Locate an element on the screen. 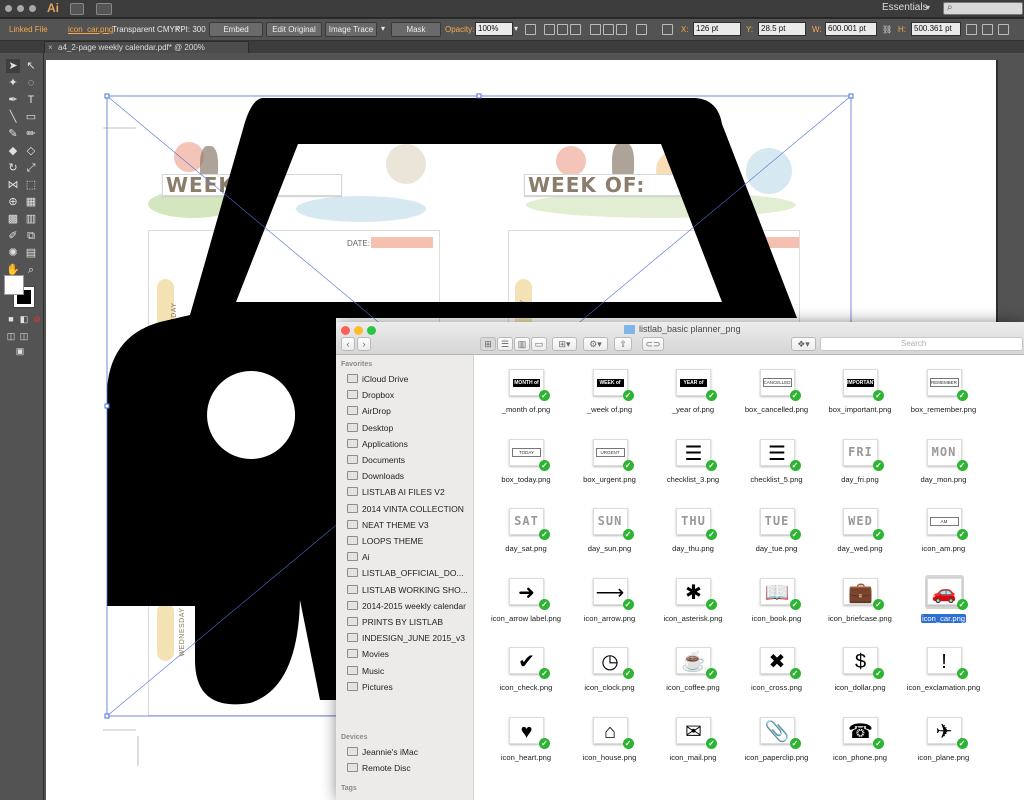 The width and height of the screenshot is (1024, 800). file-item: ☎ ✓ icon_phone.png is located at coordinates (860, 743).